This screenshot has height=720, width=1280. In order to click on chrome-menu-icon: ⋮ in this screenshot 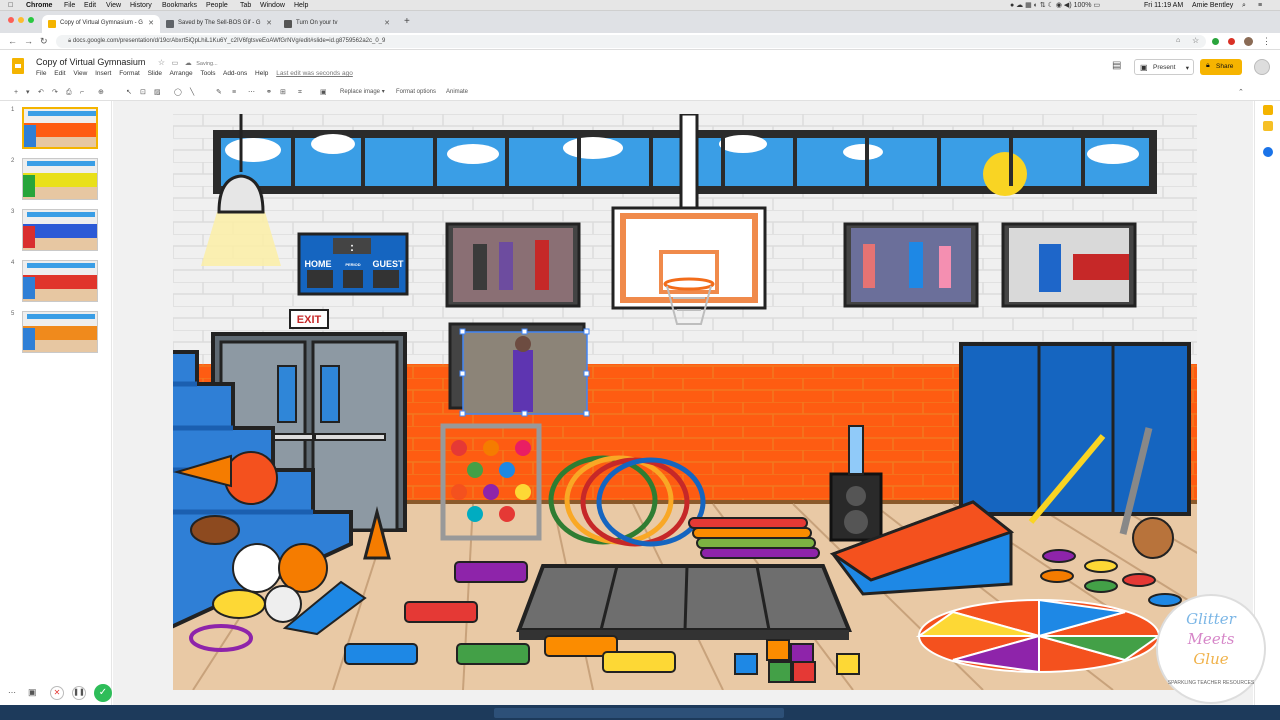, I will do `click(1266, 41)`.